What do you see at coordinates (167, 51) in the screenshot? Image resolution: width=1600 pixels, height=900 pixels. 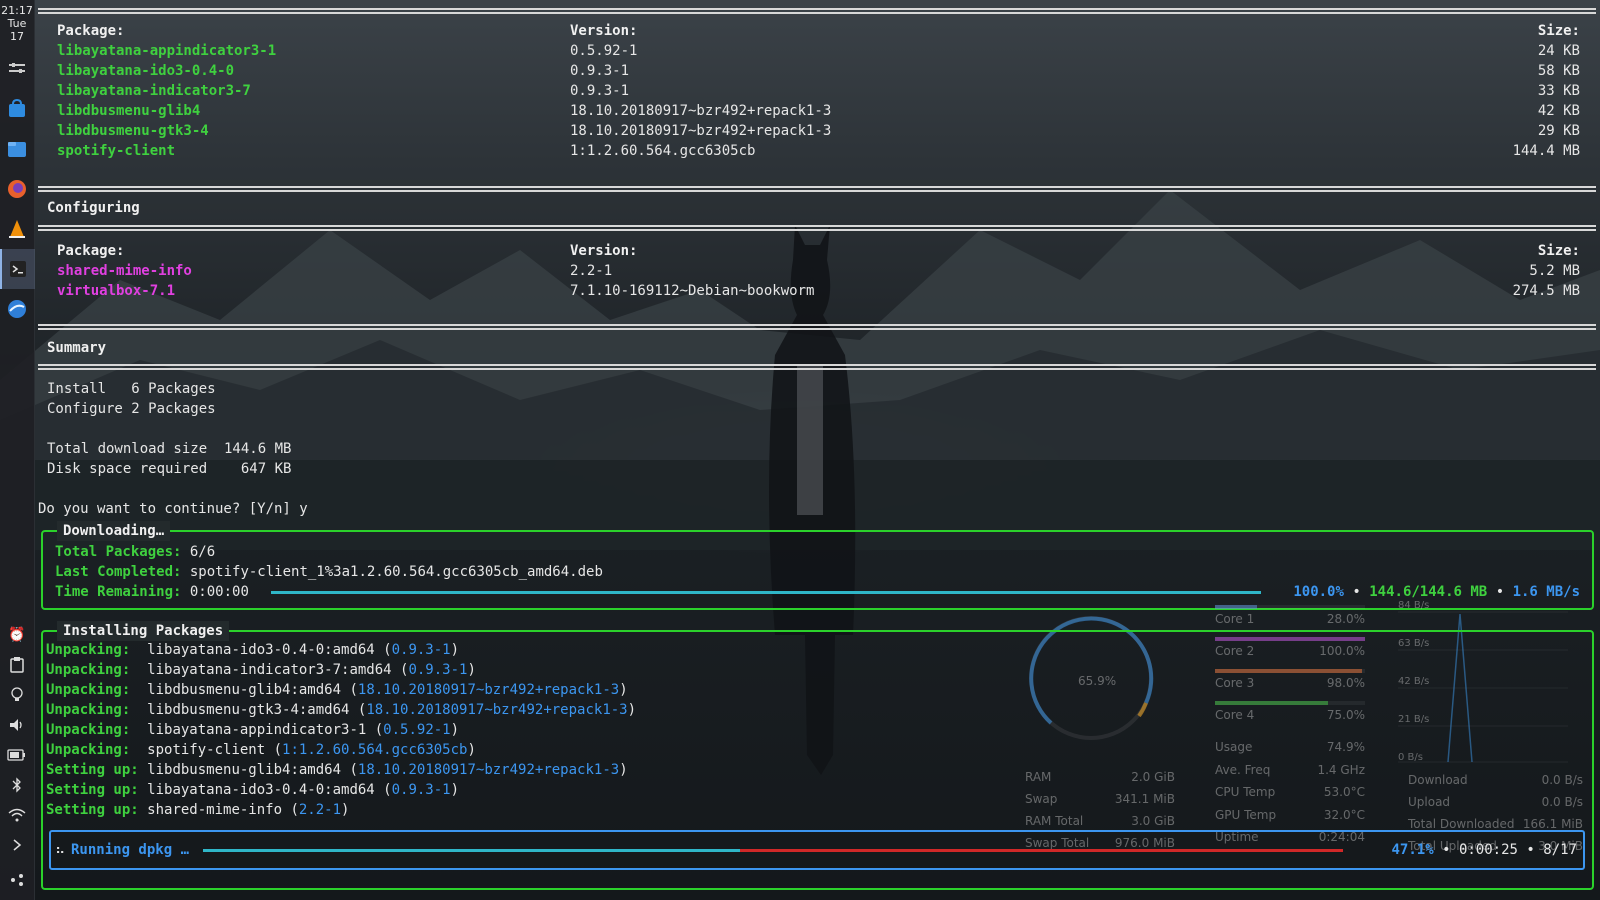 I see `package-name: libayatana-appindicator3-1` at bounding box center [167, 51].